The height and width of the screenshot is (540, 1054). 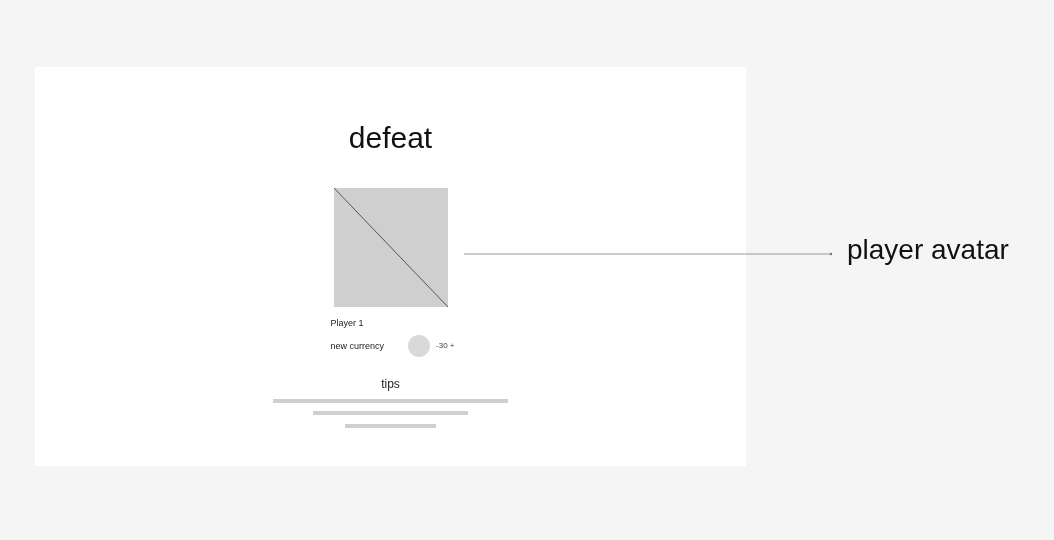 What do you see at coordinates (390, 138) in the screenshot?
I see `screen-title: defeat` at bounding box center [390, 138].